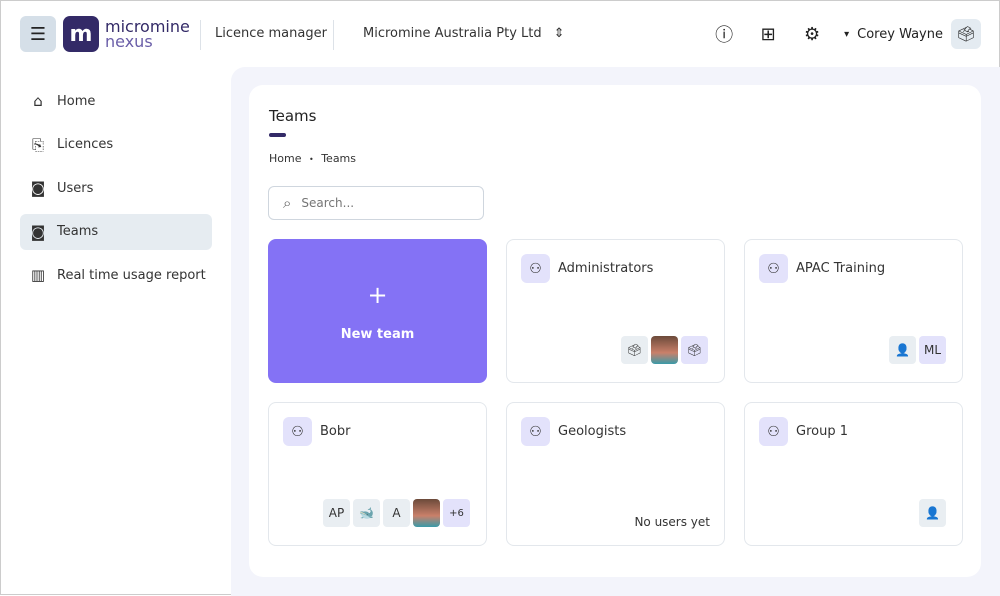 The height and width of the screenshot is (596, 1000). What do you see at coordinates (812, 34) in the screenshot?
I see `gear-icon: ⚙` at bounding box center [812, 34].